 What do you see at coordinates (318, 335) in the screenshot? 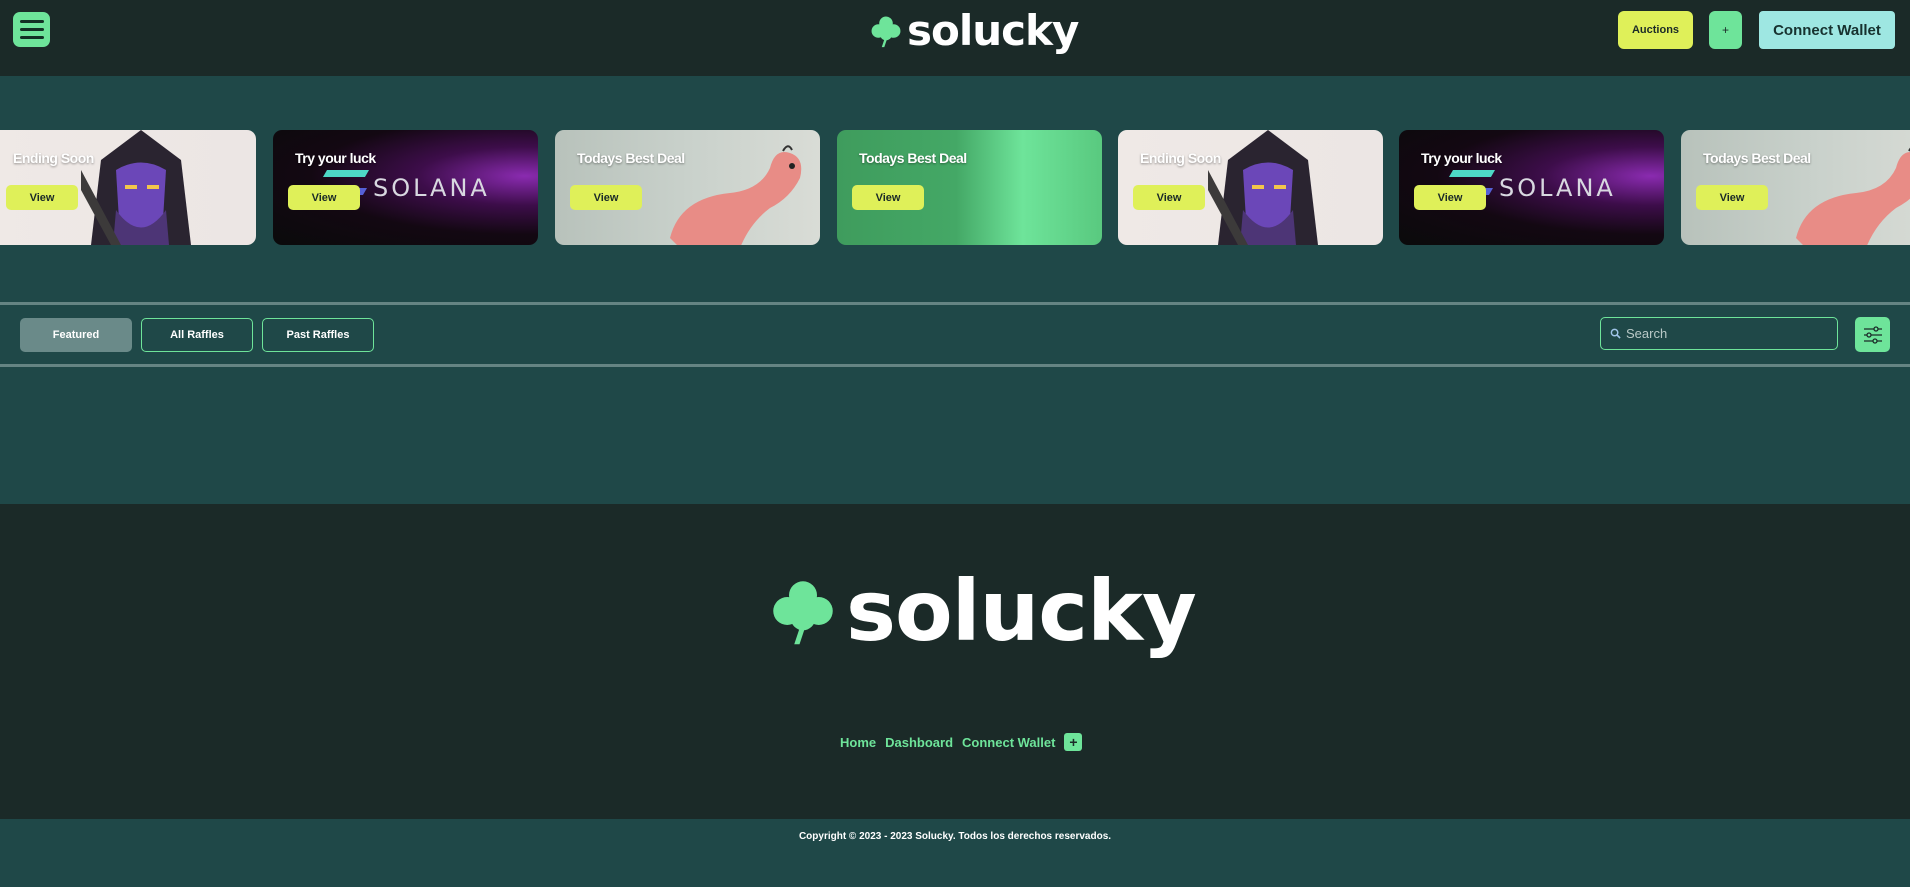
I see `tab-past-raffles: Past Raffles` at bounding box center [318, 335].